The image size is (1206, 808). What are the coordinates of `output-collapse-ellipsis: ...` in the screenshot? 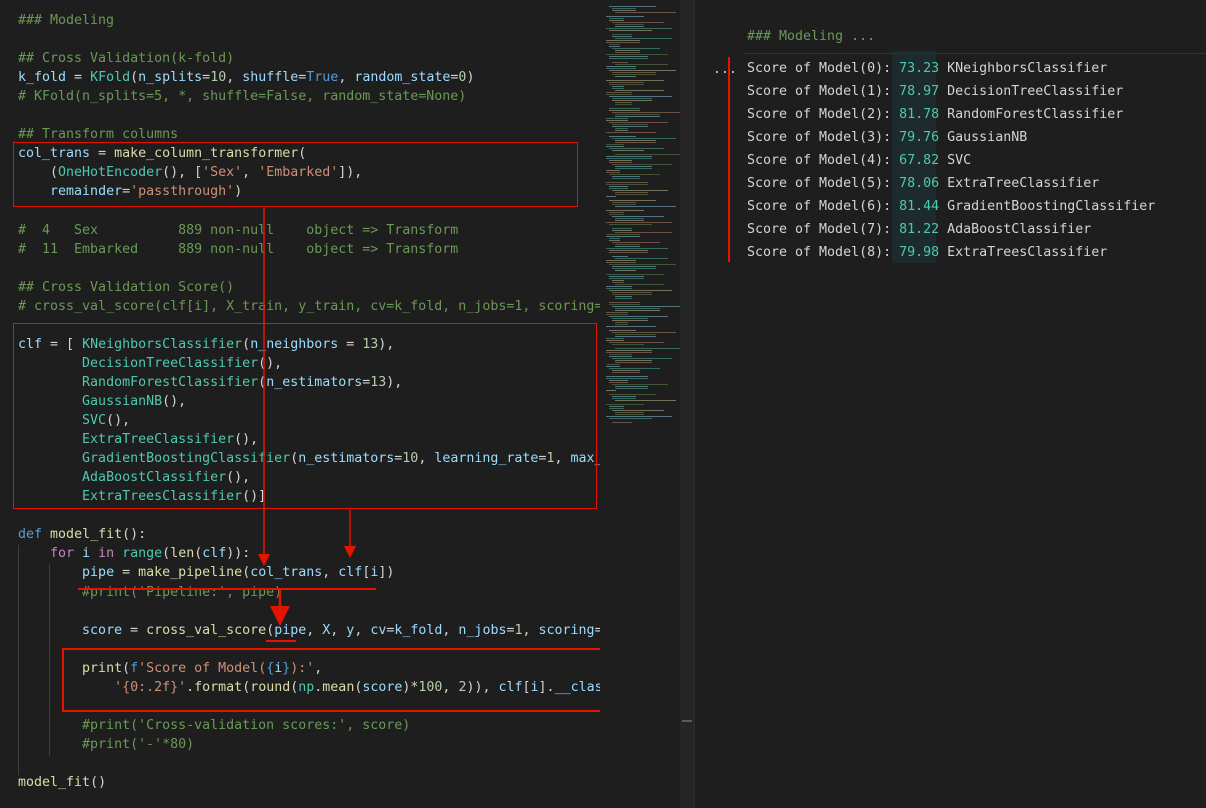 It's located at (725, 69).